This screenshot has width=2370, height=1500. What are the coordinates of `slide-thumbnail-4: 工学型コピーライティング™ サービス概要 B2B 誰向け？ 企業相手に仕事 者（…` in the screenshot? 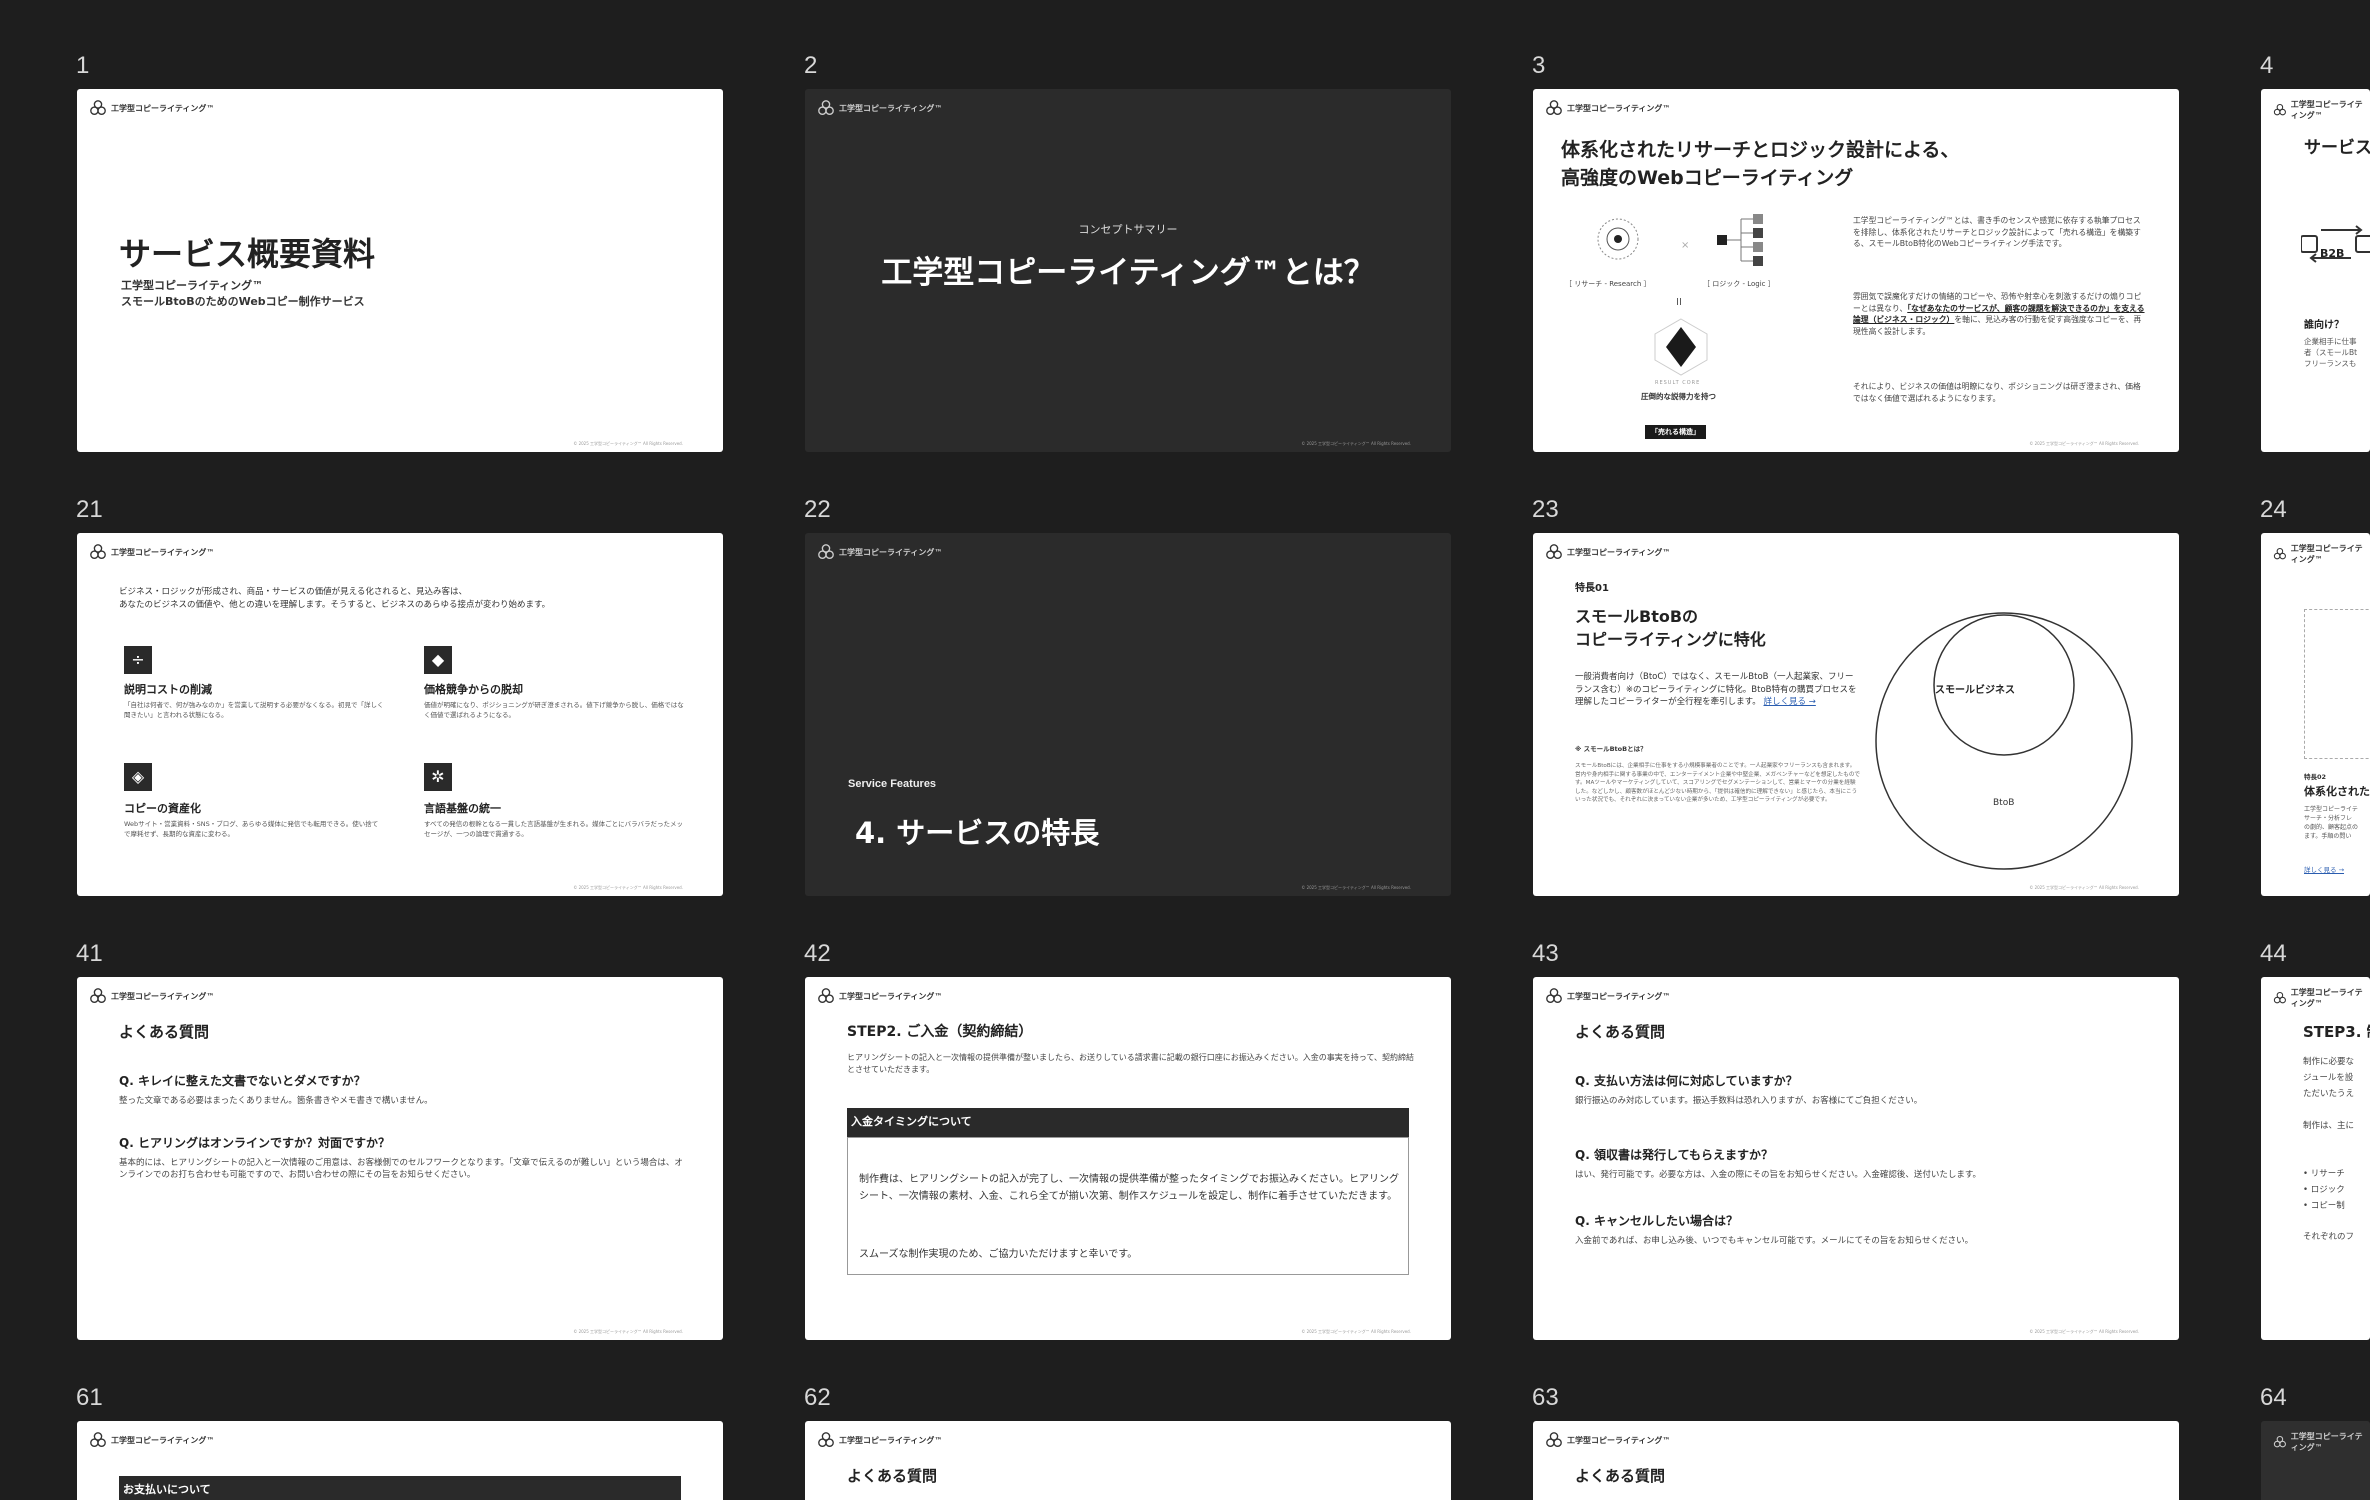 It's located at (2315, 270).